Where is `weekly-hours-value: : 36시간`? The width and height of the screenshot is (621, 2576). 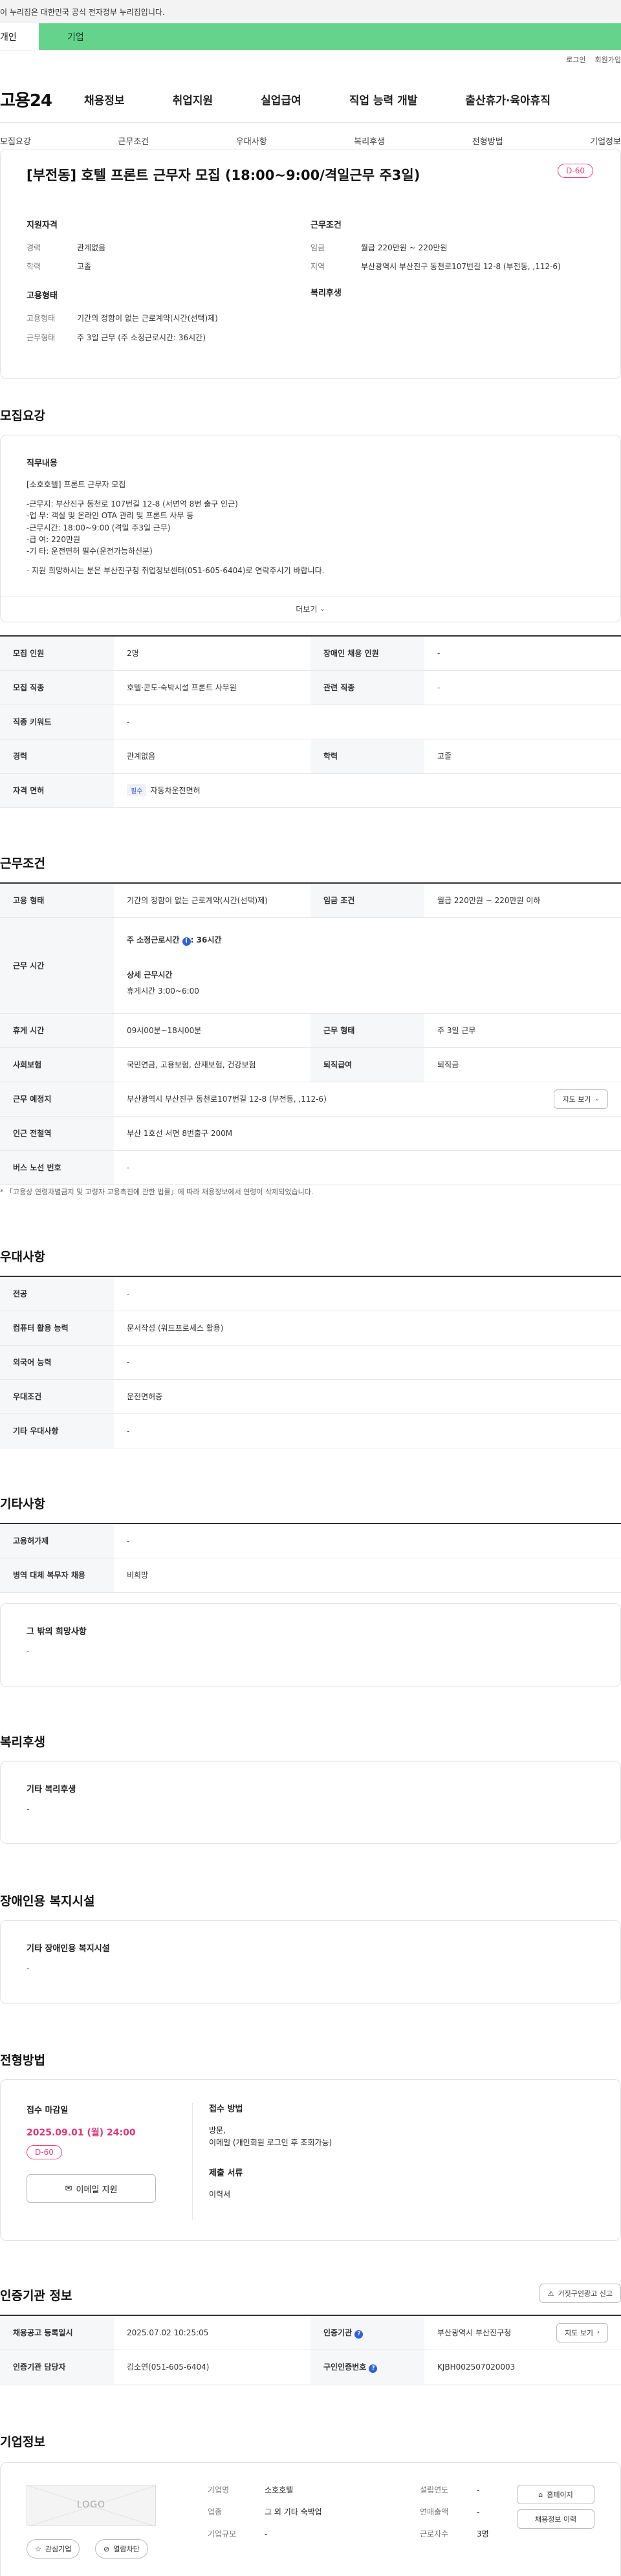 weekly-hours-value: : 36시간 is located at coordinates (206, 939).